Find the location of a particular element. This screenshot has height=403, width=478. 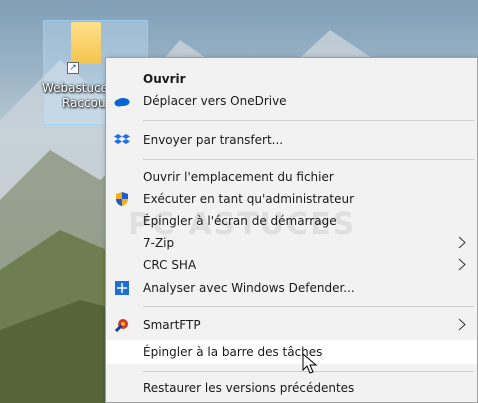

menu-item-label: CRC SHA is located at coordinates (170, 264).